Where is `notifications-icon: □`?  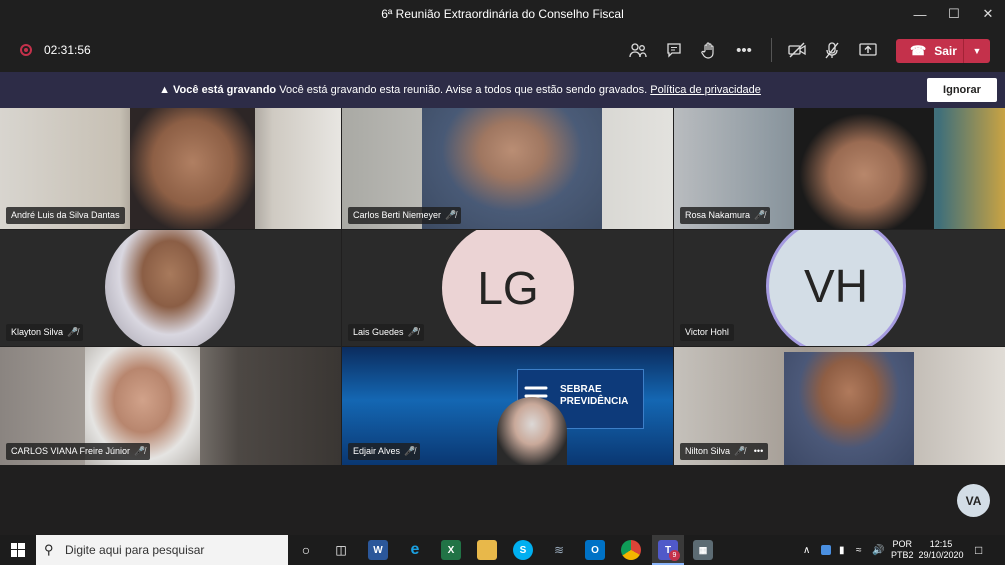
notifications-icon: □ is located at coordinates (978, 550).